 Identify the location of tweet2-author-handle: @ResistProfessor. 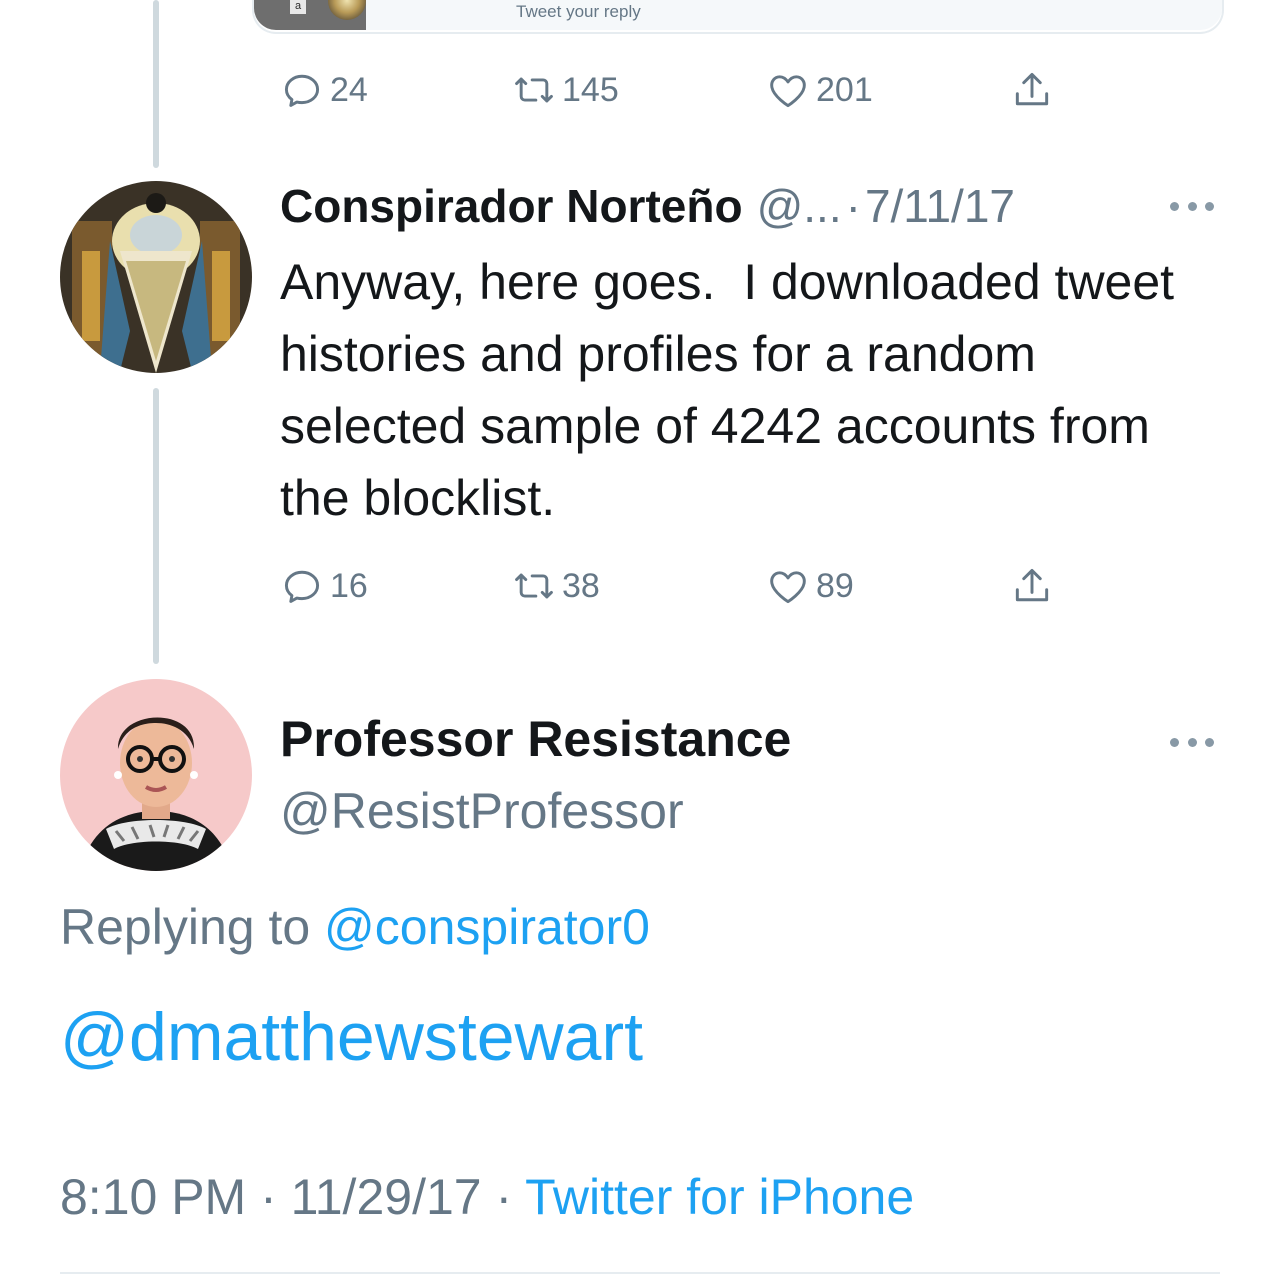
(482, 811).